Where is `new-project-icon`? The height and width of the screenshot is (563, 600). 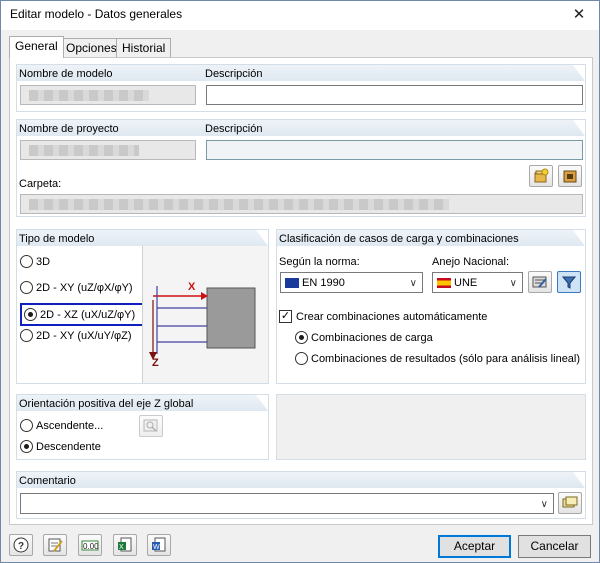 new-project-icon is located at coordinates (541, 175).